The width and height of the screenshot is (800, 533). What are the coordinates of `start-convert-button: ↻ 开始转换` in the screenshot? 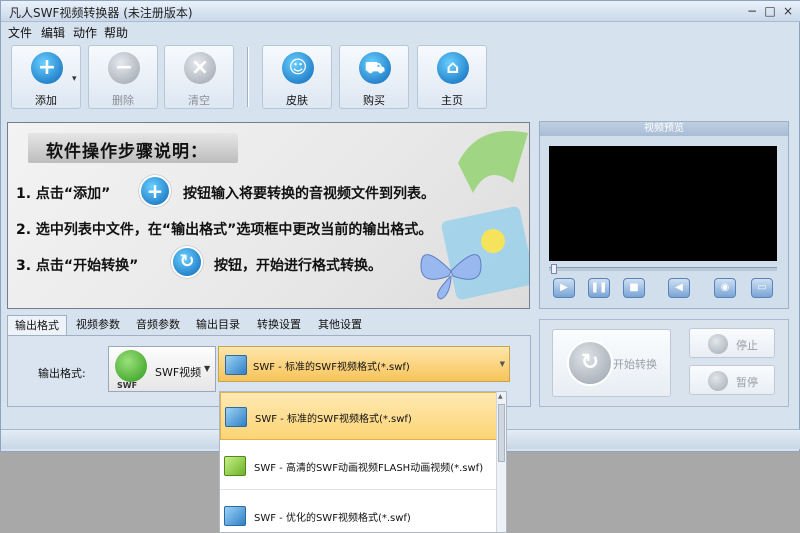 It's located at (611, 363).